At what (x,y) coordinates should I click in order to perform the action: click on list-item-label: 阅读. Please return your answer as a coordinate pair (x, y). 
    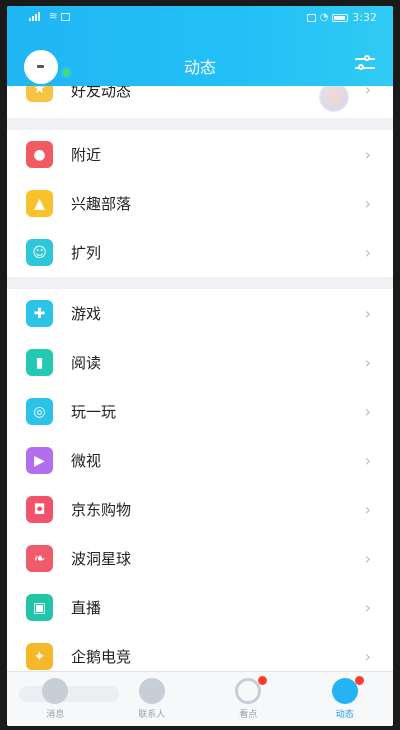
    Looking at the image, I should click on (86, 363).